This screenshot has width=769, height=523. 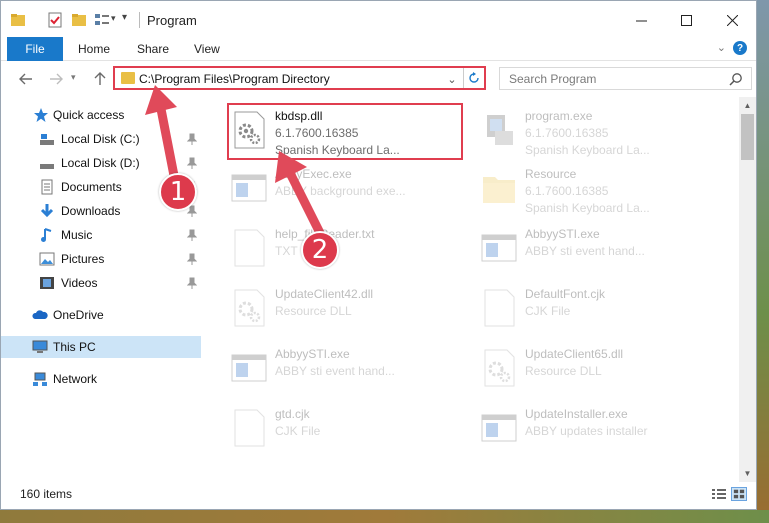 What do you see at coordinates (378, 49) in the screenshot?
I see `ribbon-tabs: File Home Share View ⌄ ?` at bounding box center [378, 49].